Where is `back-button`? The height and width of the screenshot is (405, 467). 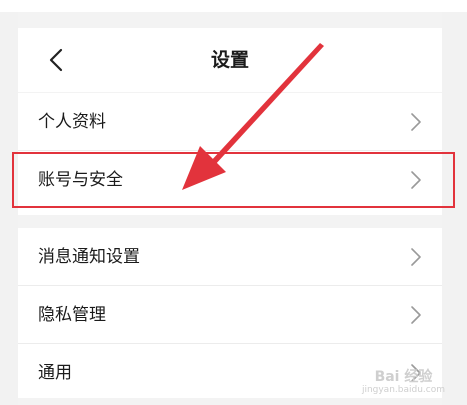
back-button is located at coordinates (56, 60).